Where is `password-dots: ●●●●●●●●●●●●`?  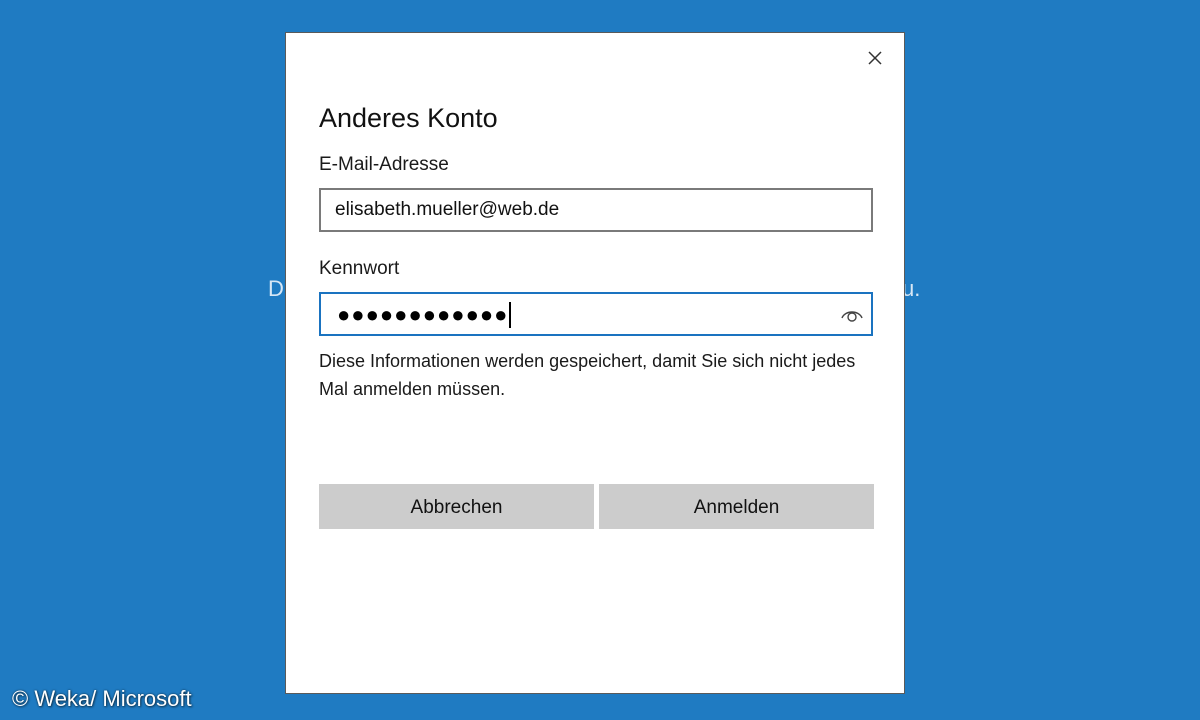
password-dots: ●●●●●●●●●●●● is located at coordinates (423, 314).